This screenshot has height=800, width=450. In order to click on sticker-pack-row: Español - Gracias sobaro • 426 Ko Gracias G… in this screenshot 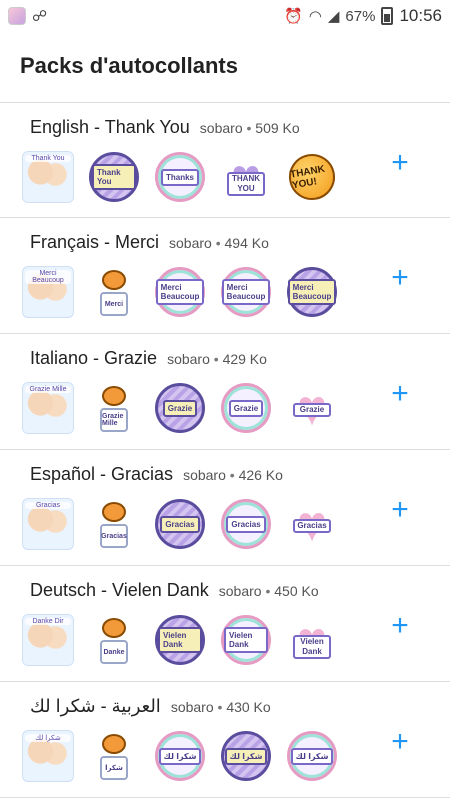, I will do `click(225, 508)`.